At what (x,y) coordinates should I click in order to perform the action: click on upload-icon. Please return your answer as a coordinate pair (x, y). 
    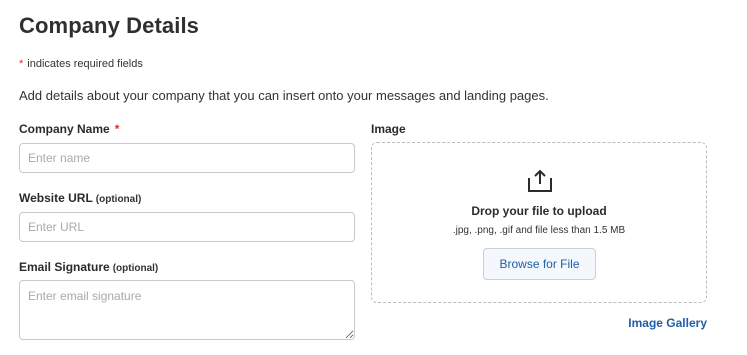
    Looking at the image, I should click on (540, 181).